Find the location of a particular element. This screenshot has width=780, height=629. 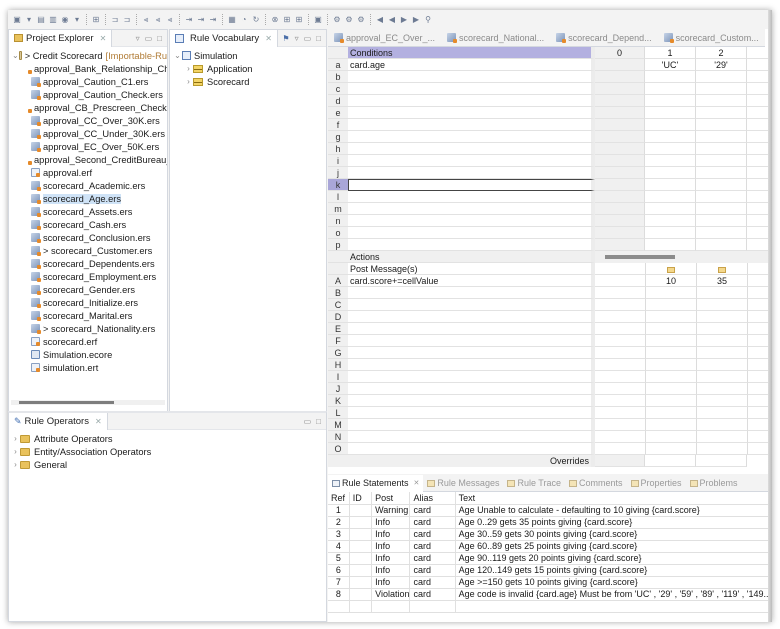

row-key: k is located at coordinates (338, 185).